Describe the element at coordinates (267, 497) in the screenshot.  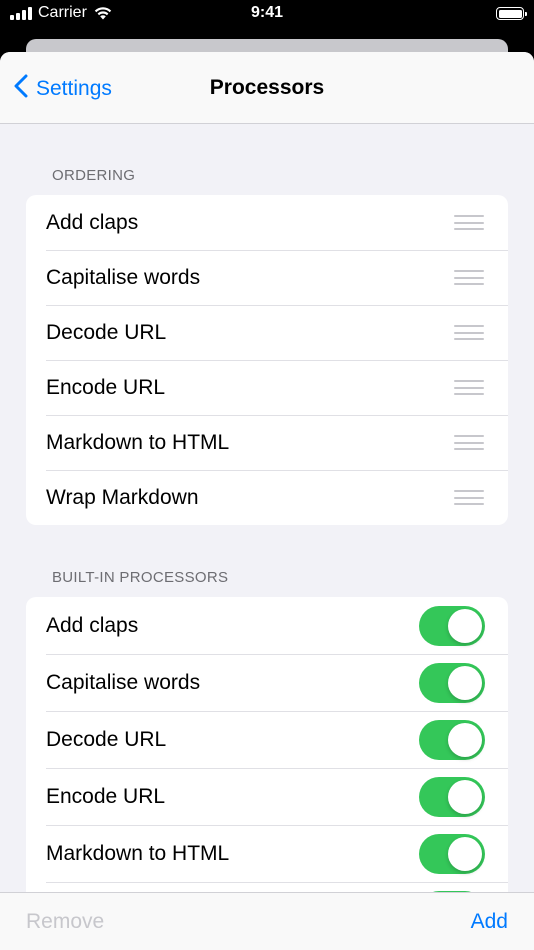
I see `ordering-row: Wrap Markdown` at that location.